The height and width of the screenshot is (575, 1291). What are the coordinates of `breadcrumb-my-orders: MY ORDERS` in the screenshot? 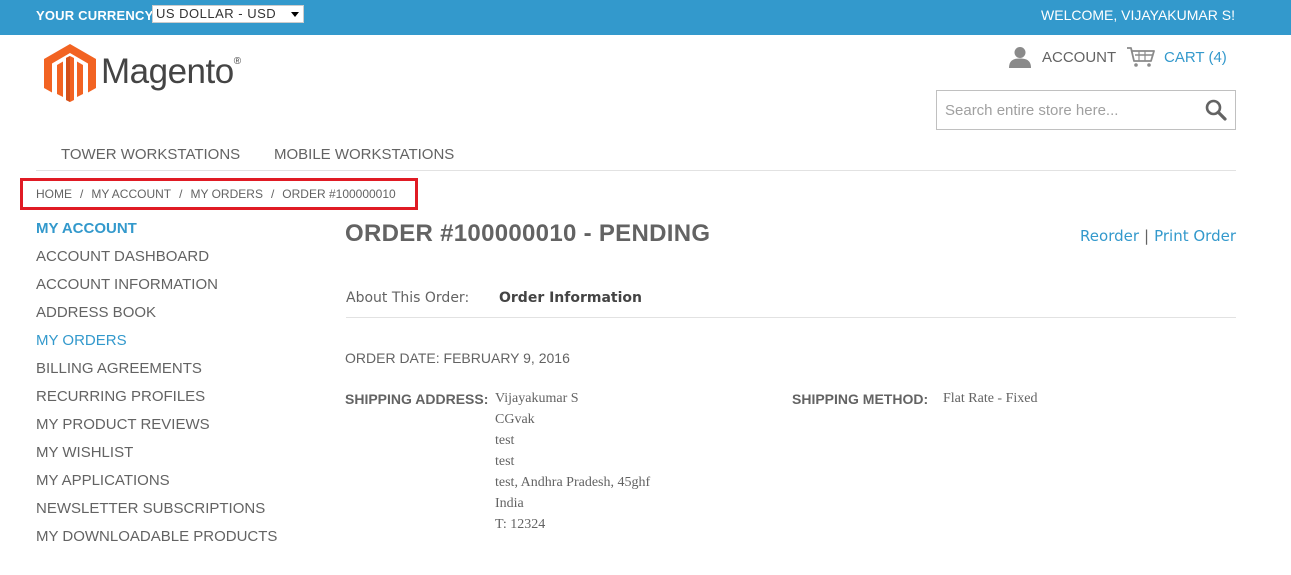 It's located at (226, 194).